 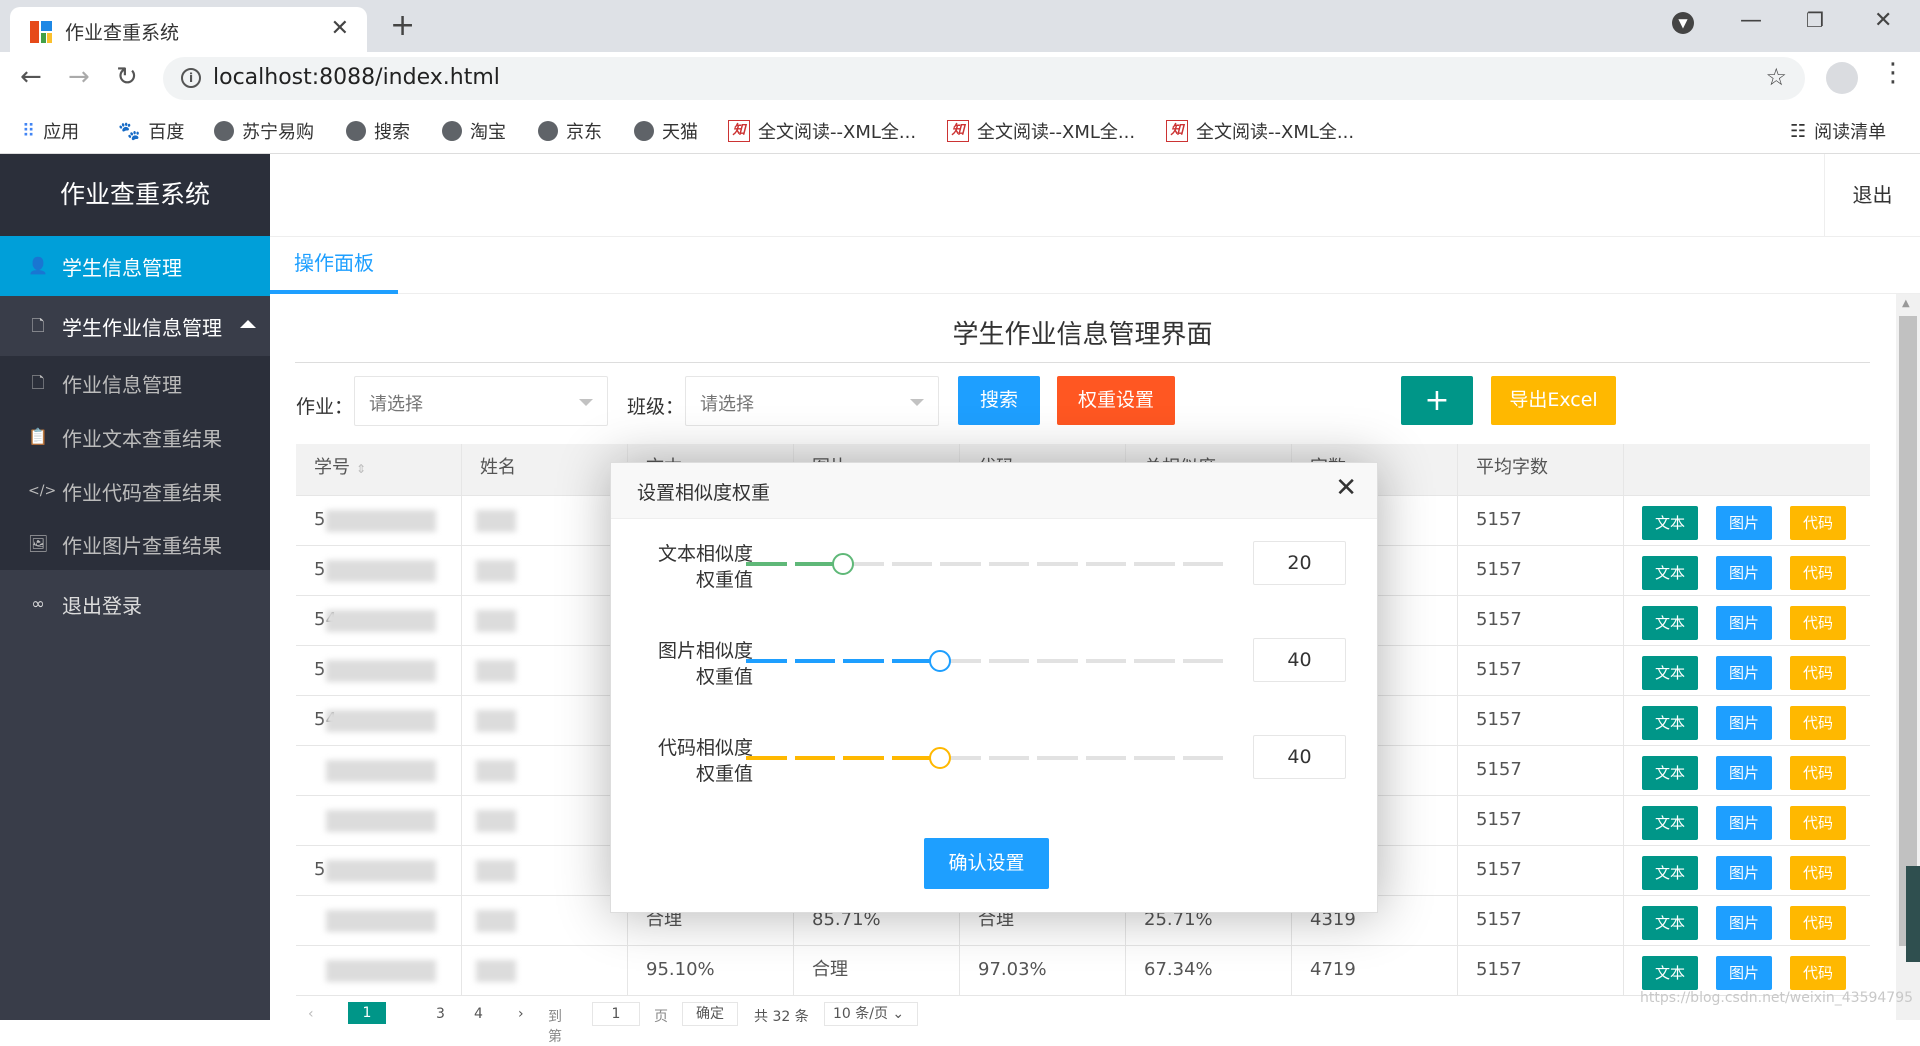 I want to click on sidebar-item-student-info: 👤 学生信息管理, so click(x=135, y=266).